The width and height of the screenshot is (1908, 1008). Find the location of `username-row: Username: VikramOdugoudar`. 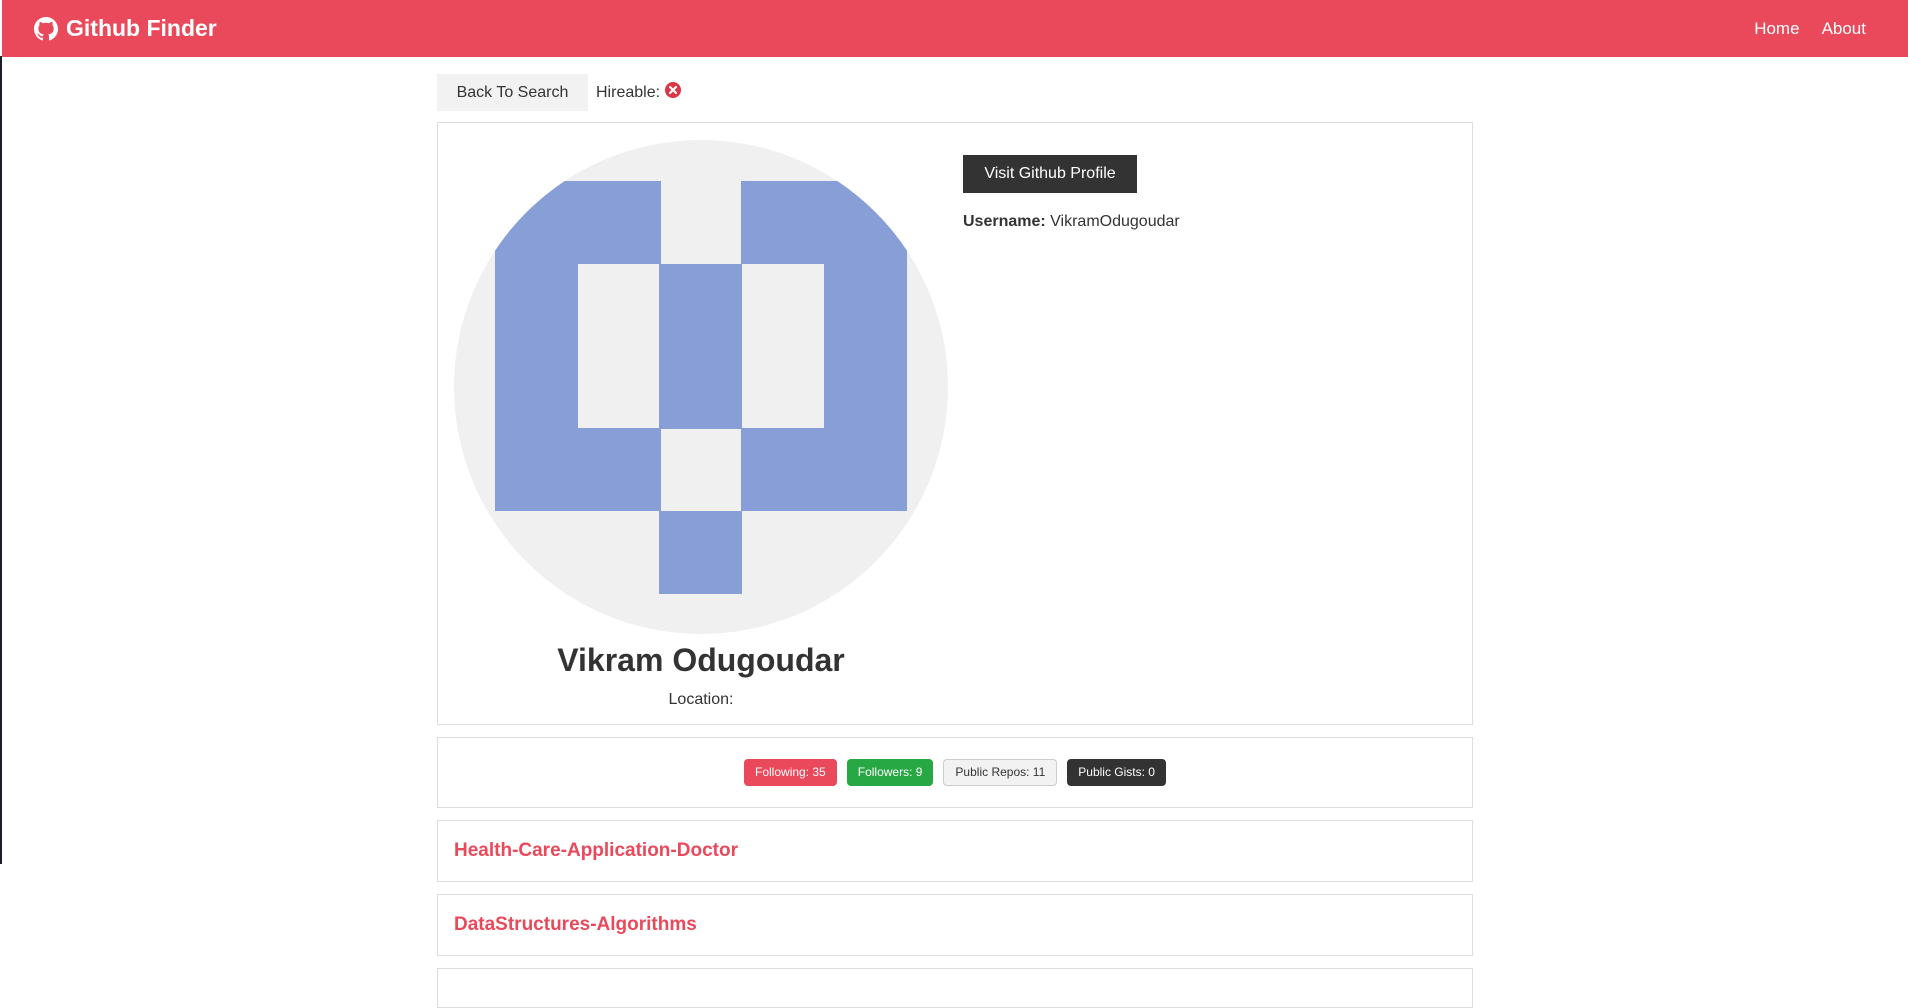

username-row: Username: VikramOdugoudar is located at coordinates (1071, 222).